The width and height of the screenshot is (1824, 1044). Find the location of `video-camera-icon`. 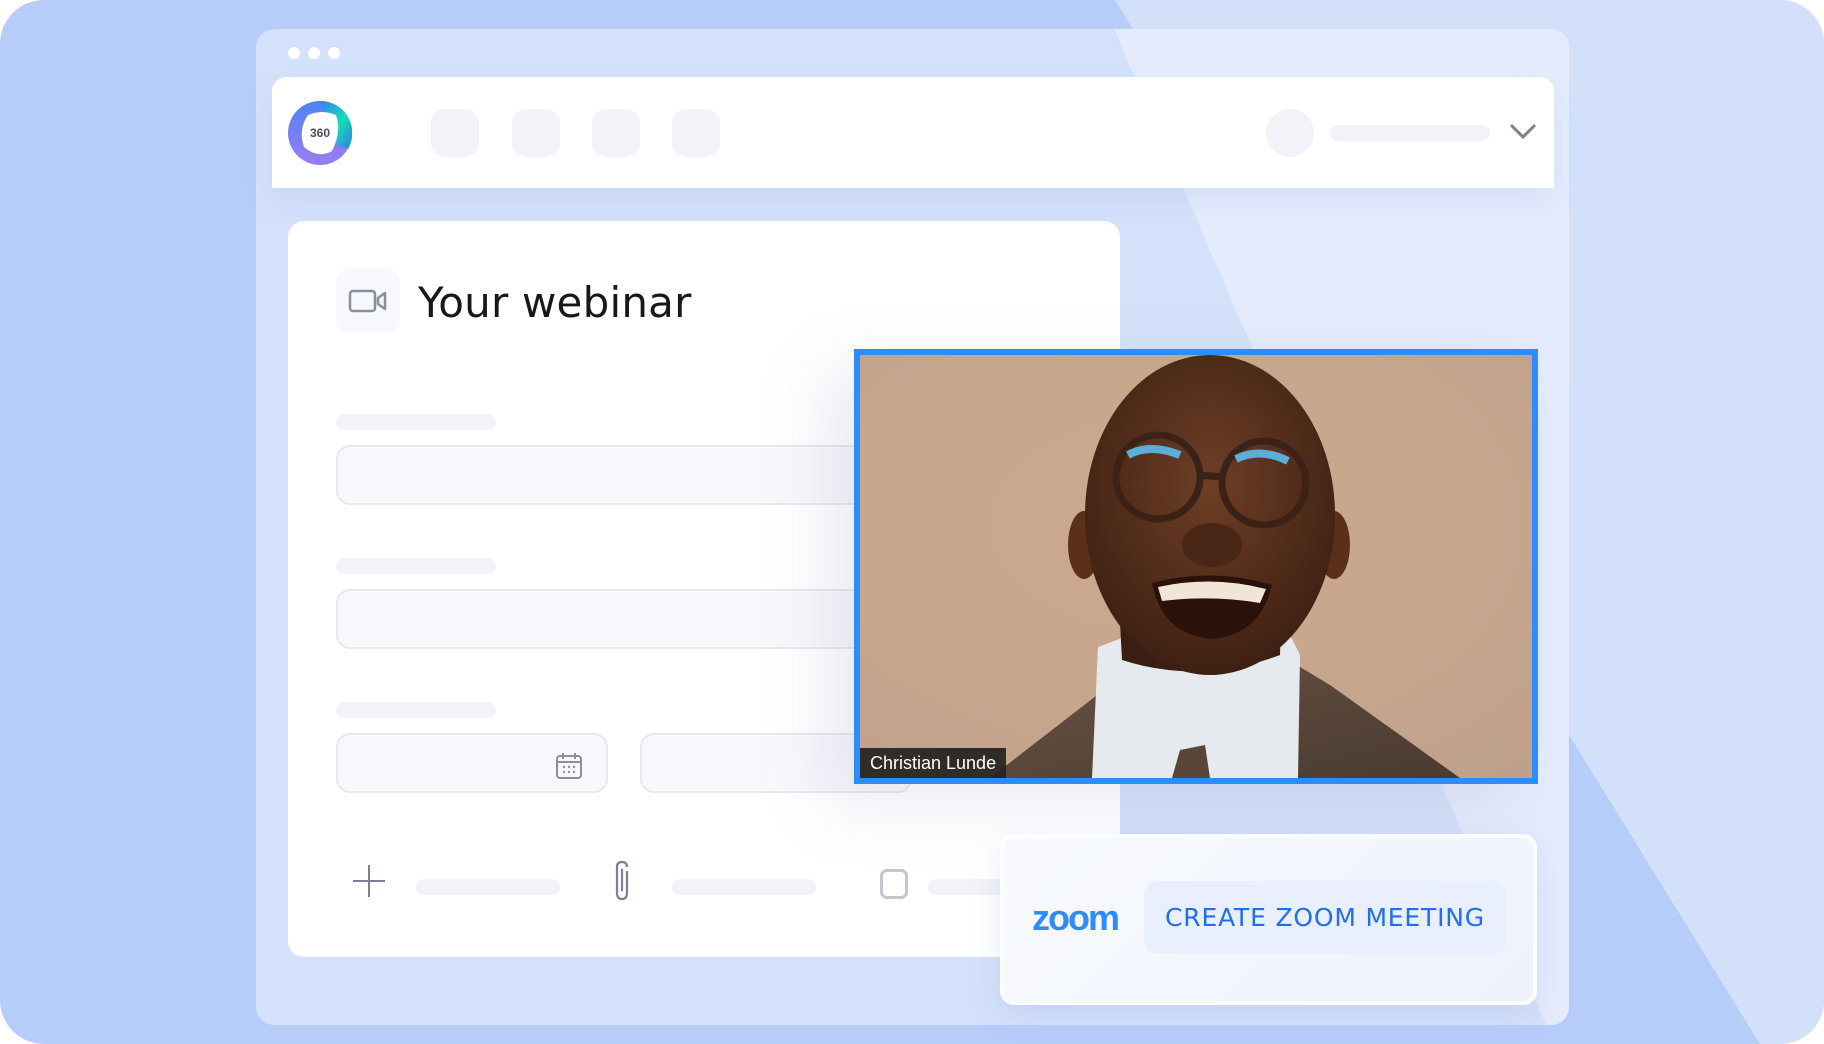

video-camera-icon is located at coordinates (367, 301).